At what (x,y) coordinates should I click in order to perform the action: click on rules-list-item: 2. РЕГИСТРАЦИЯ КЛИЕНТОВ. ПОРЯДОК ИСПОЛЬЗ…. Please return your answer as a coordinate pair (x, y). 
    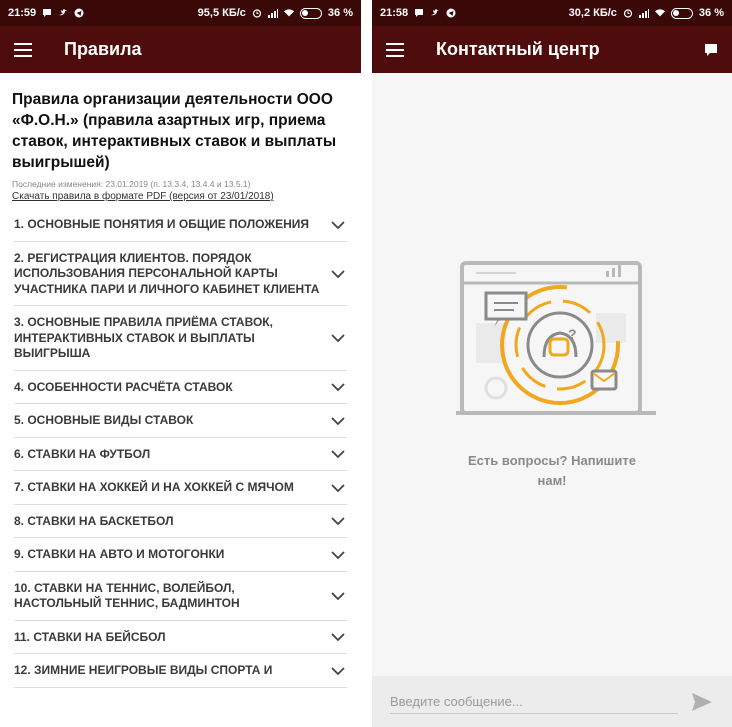
    Looking at the image, I should click on (180, 274).